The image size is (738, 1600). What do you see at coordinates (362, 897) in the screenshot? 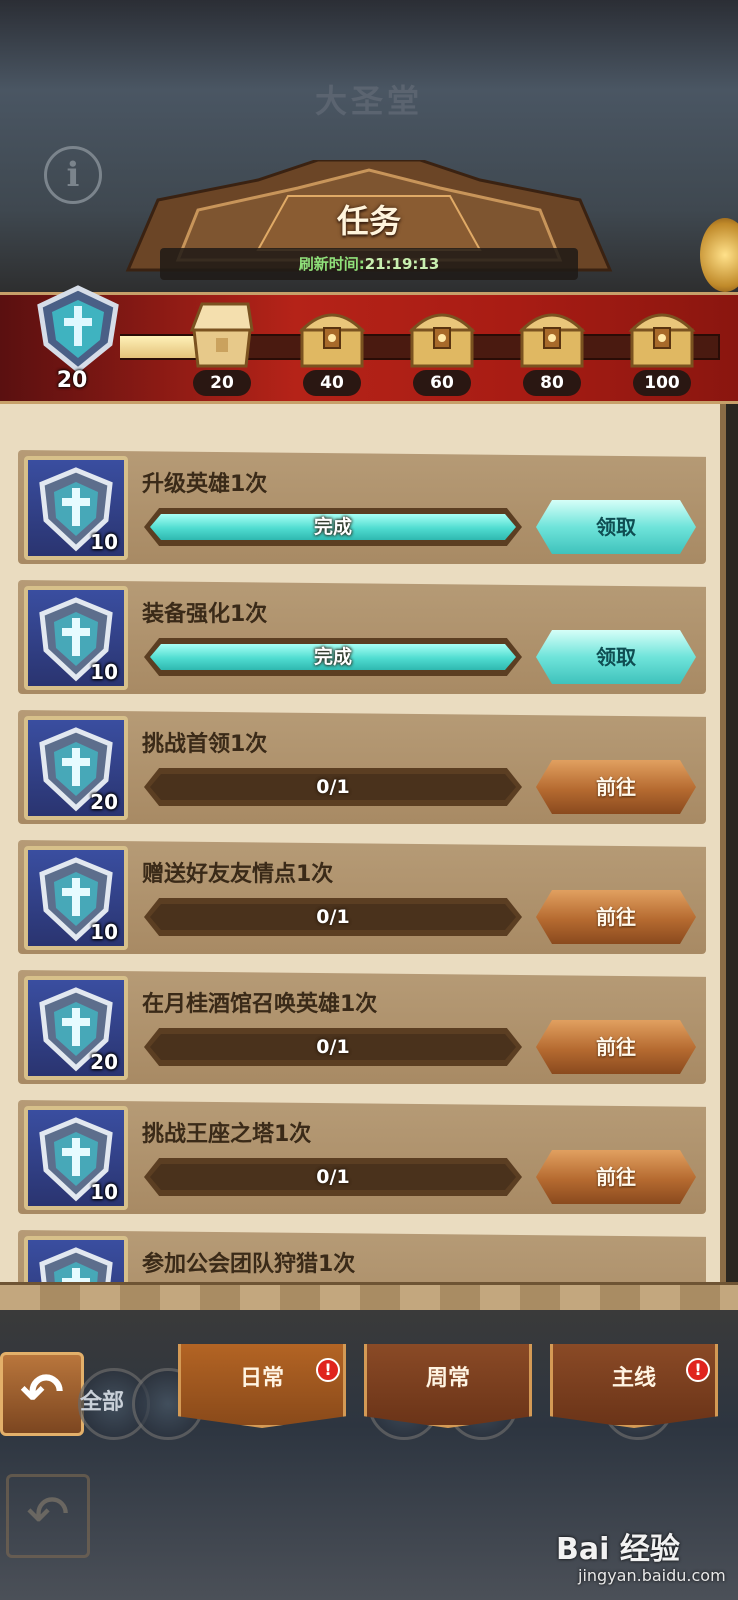
I see `task-card: 10 赠送好友友情点1次 0/1 前往` at bounding box center [362, 897].